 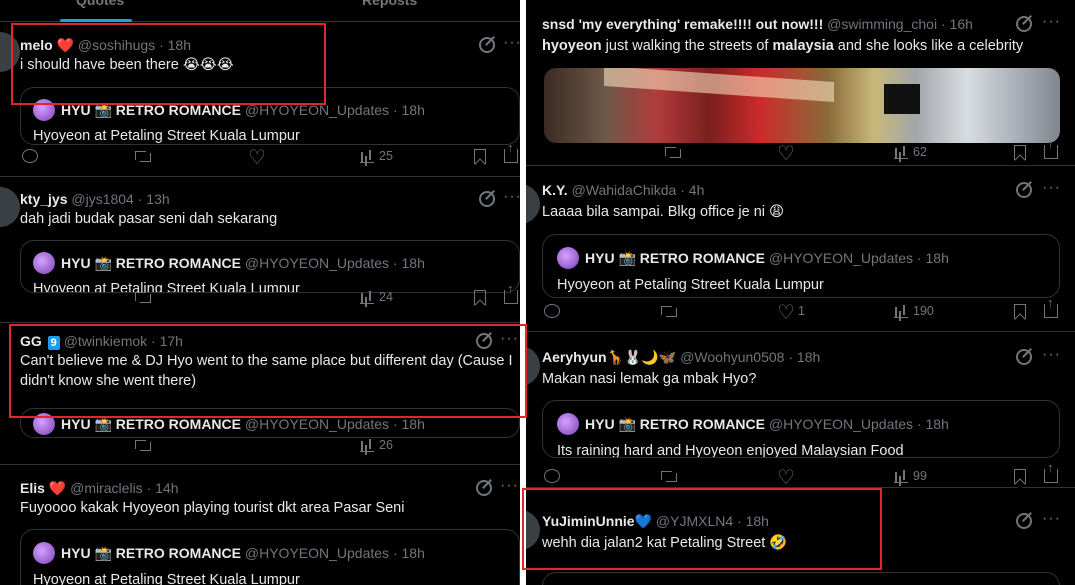 What do you see at coordinates (914, 311) in the screenshot?
I see `views-button: 190` at bounding box center [914, 311].